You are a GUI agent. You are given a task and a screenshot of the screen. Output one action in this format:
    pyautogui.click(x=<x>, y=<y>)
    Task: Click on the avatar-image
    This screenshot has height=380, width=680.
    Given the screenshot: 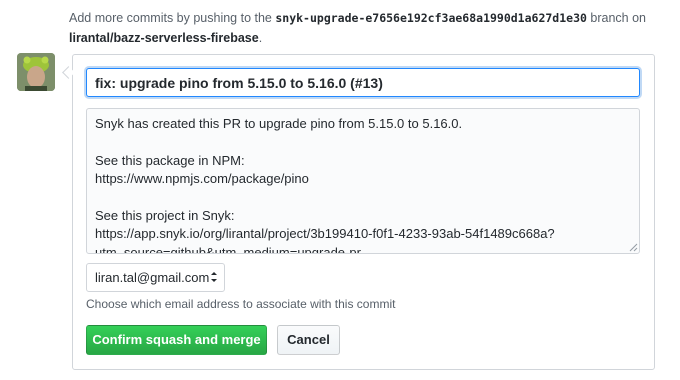 What is the action you would take?
    pyautogui.click(x=36, y=72)
    